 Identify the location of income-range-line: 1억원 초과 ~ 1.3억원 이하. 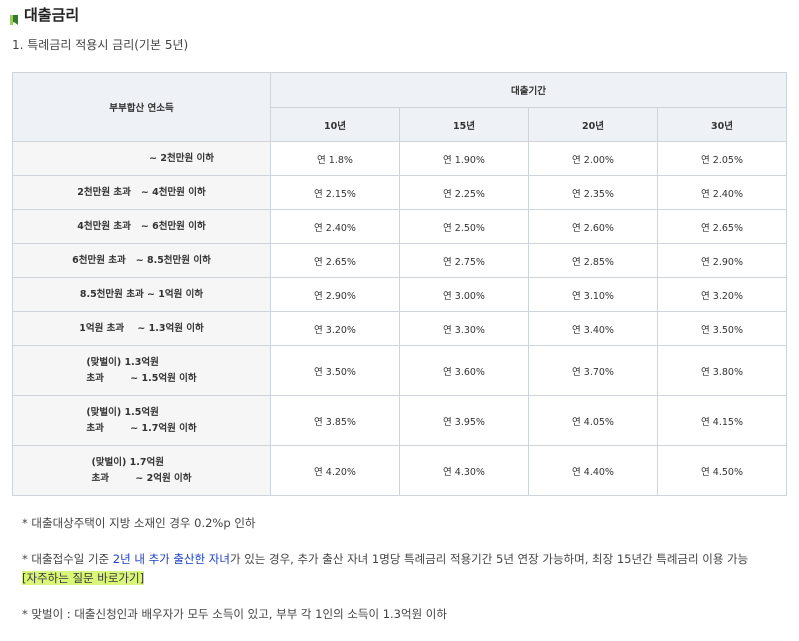
(141, 328).